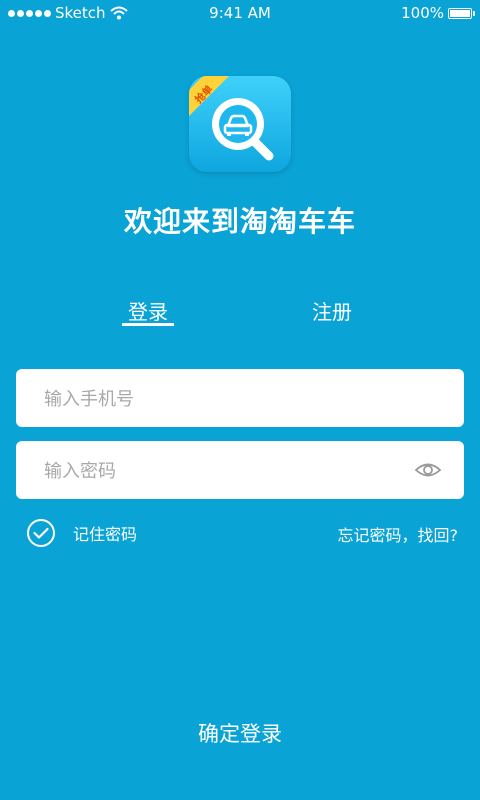 The image size is (480, 800). I want to click on battery-percent: 100%, so click(422, 13).